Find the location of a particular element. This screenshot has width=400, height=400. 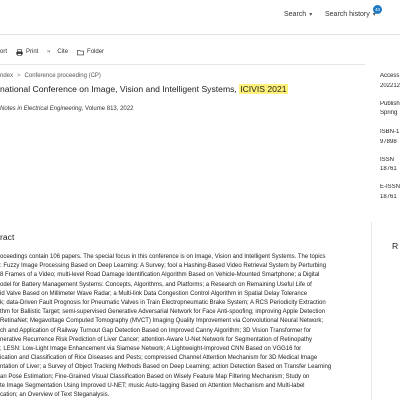

search-history-label: Search history is located at coordinates (347, 14).